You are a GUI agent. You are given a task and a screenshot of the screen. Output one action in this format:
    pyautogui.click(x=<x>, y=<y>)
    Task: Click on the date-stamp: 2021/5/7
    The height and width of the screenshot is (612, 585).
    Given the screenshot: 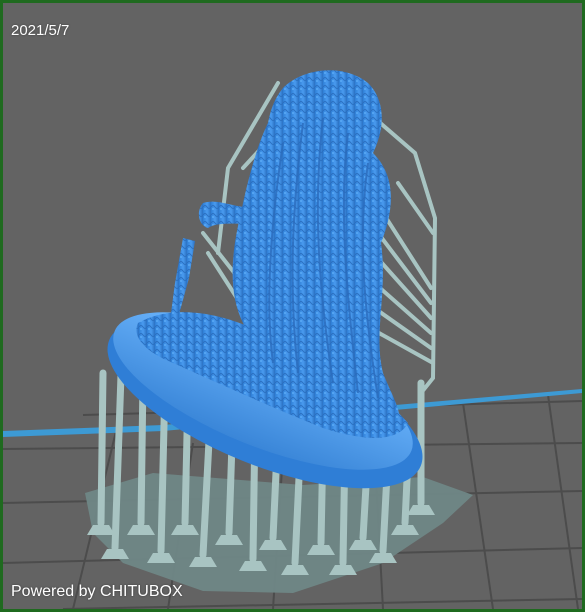 What is the action you would take?
    pyautogui.click(x=40, y=30)
    